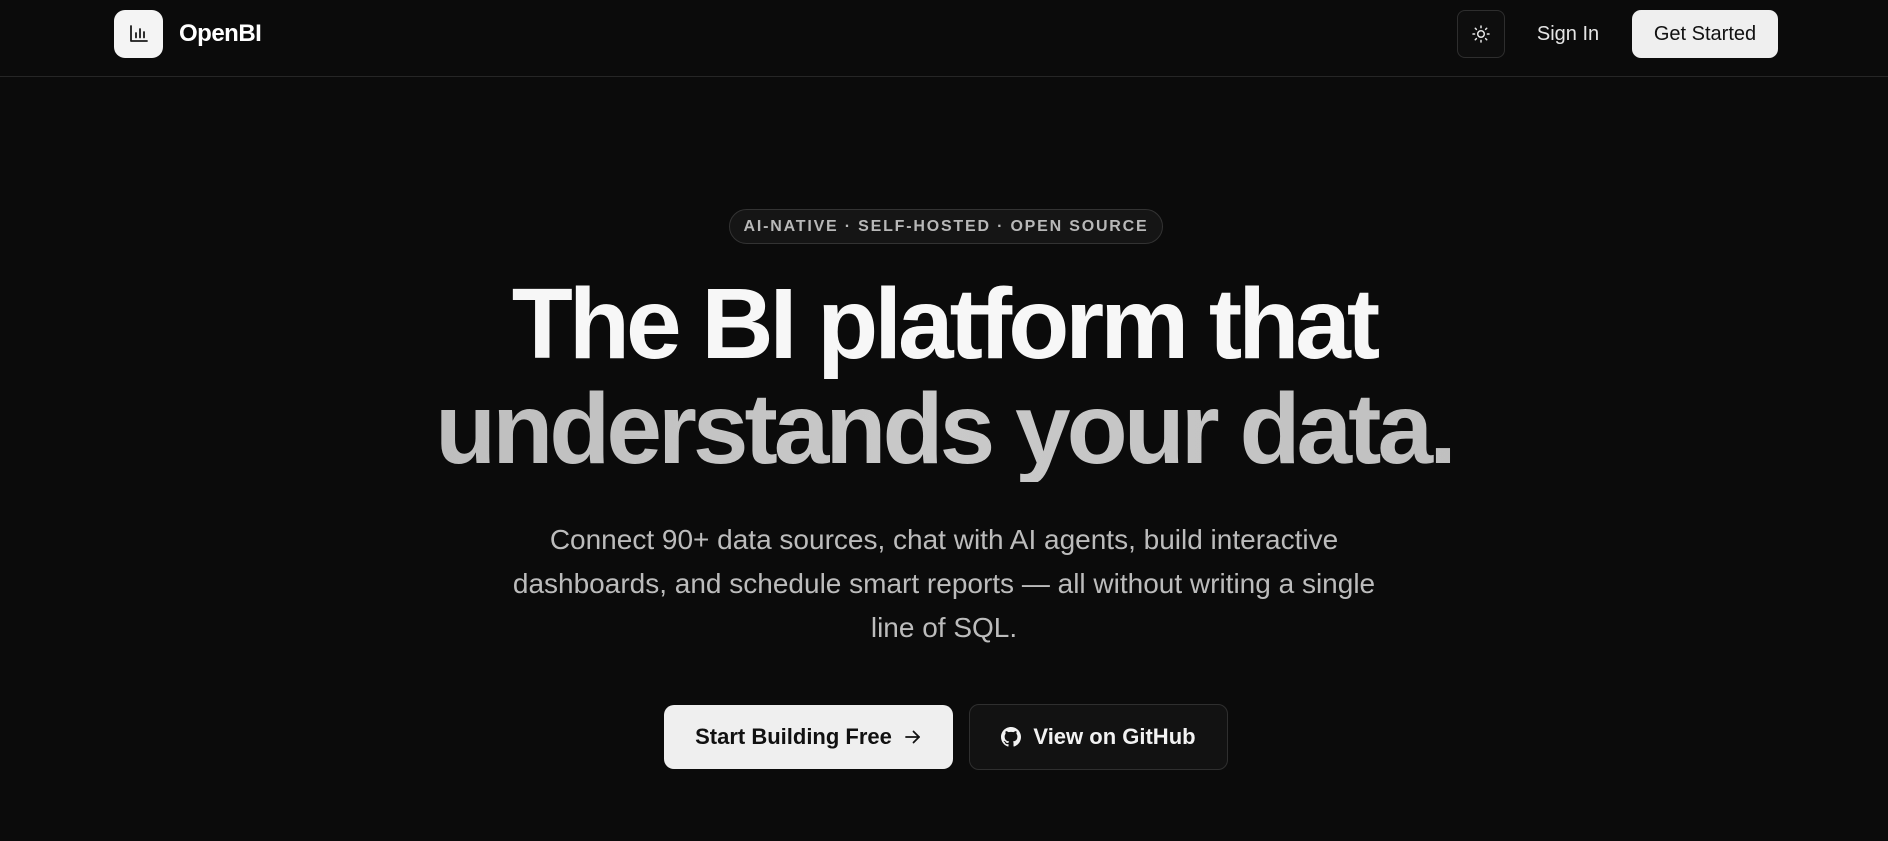  I want to click on bar-chart-icon, so click(139, 34).